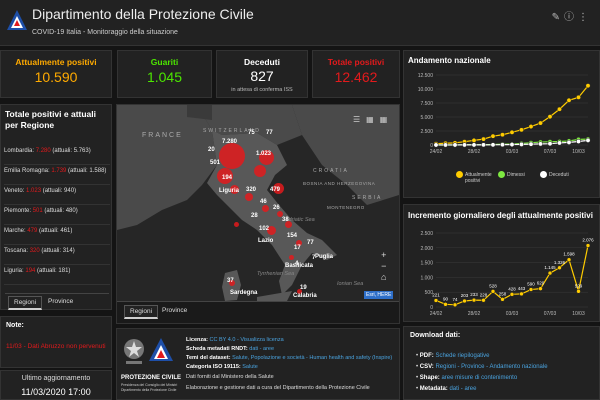 The width and height of the screenshot is (600, 400). I want to click on basemap-icon: ▦, so click(387, 119).